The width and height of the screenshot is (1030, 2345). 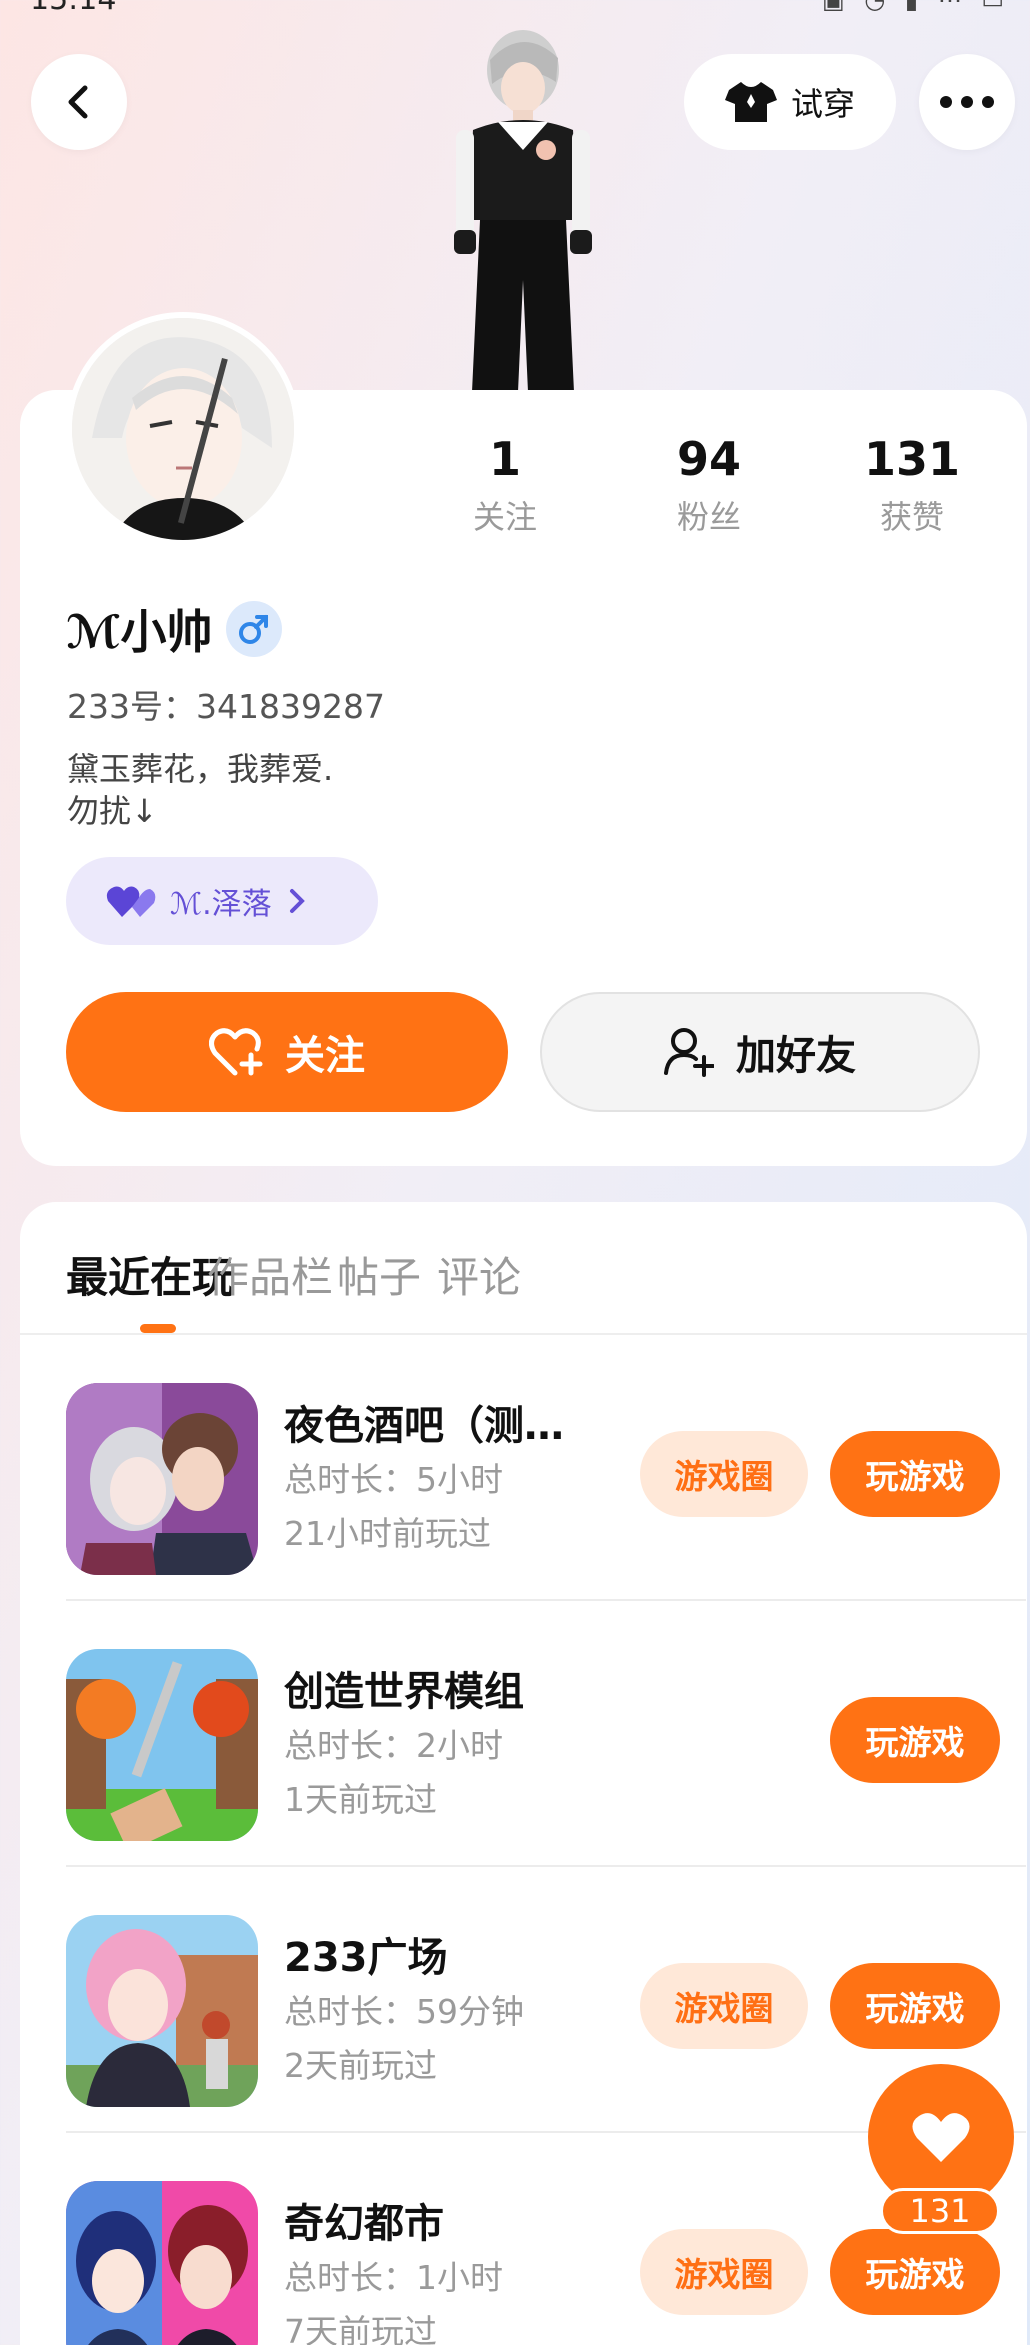 I want to click on more-button, so click(x=967, y=102).